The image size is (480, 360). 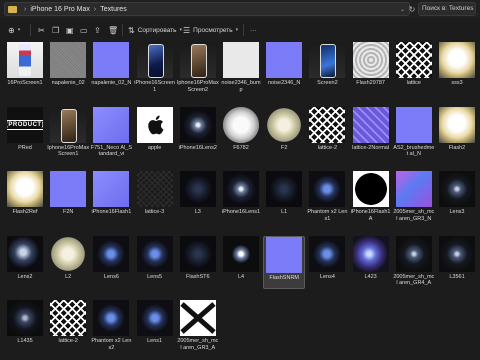 What do you see at coordinates (241, 67) in the screenshot?
I see `file-item: noise2346_bump` at bounding box center [241, 67].